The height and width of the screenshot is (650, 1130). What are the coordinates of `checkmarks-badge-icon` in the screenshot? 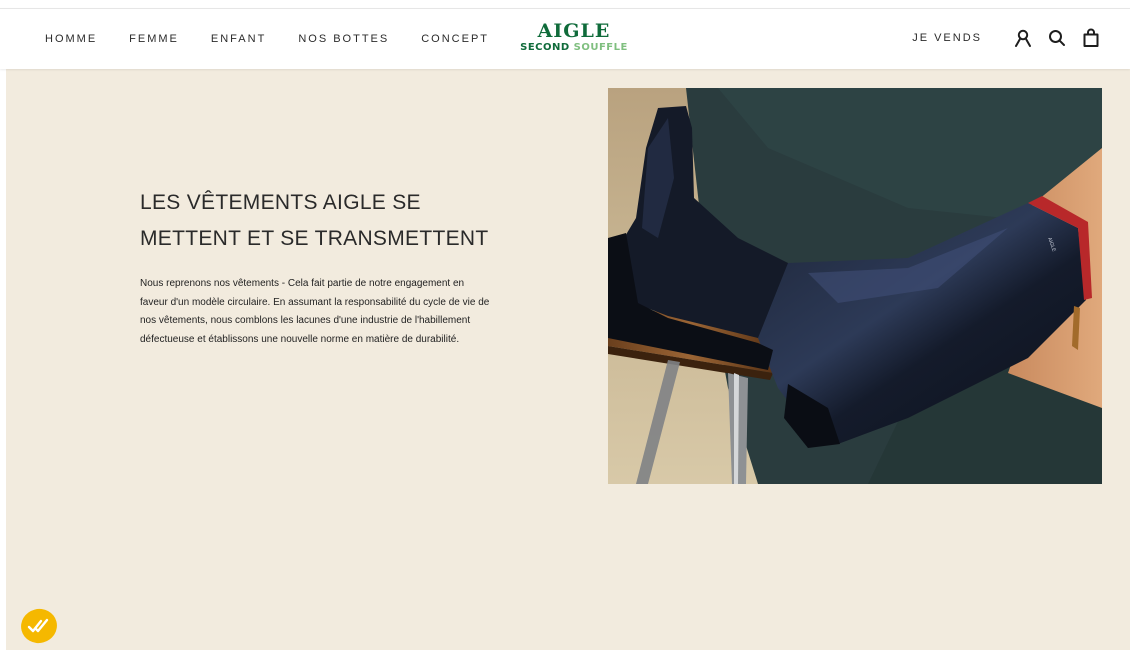 It's located at (39, 626).